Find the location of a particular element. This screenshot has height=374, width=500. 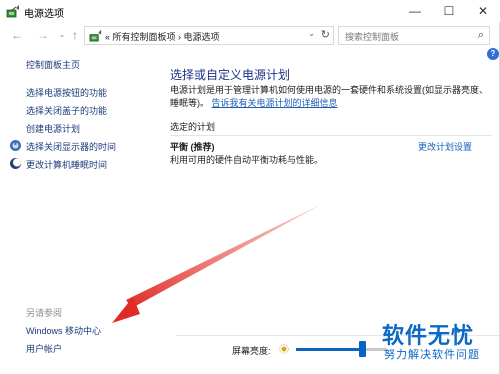

see-also-heading: 另请参阅 is located at coordinates (44, 313).